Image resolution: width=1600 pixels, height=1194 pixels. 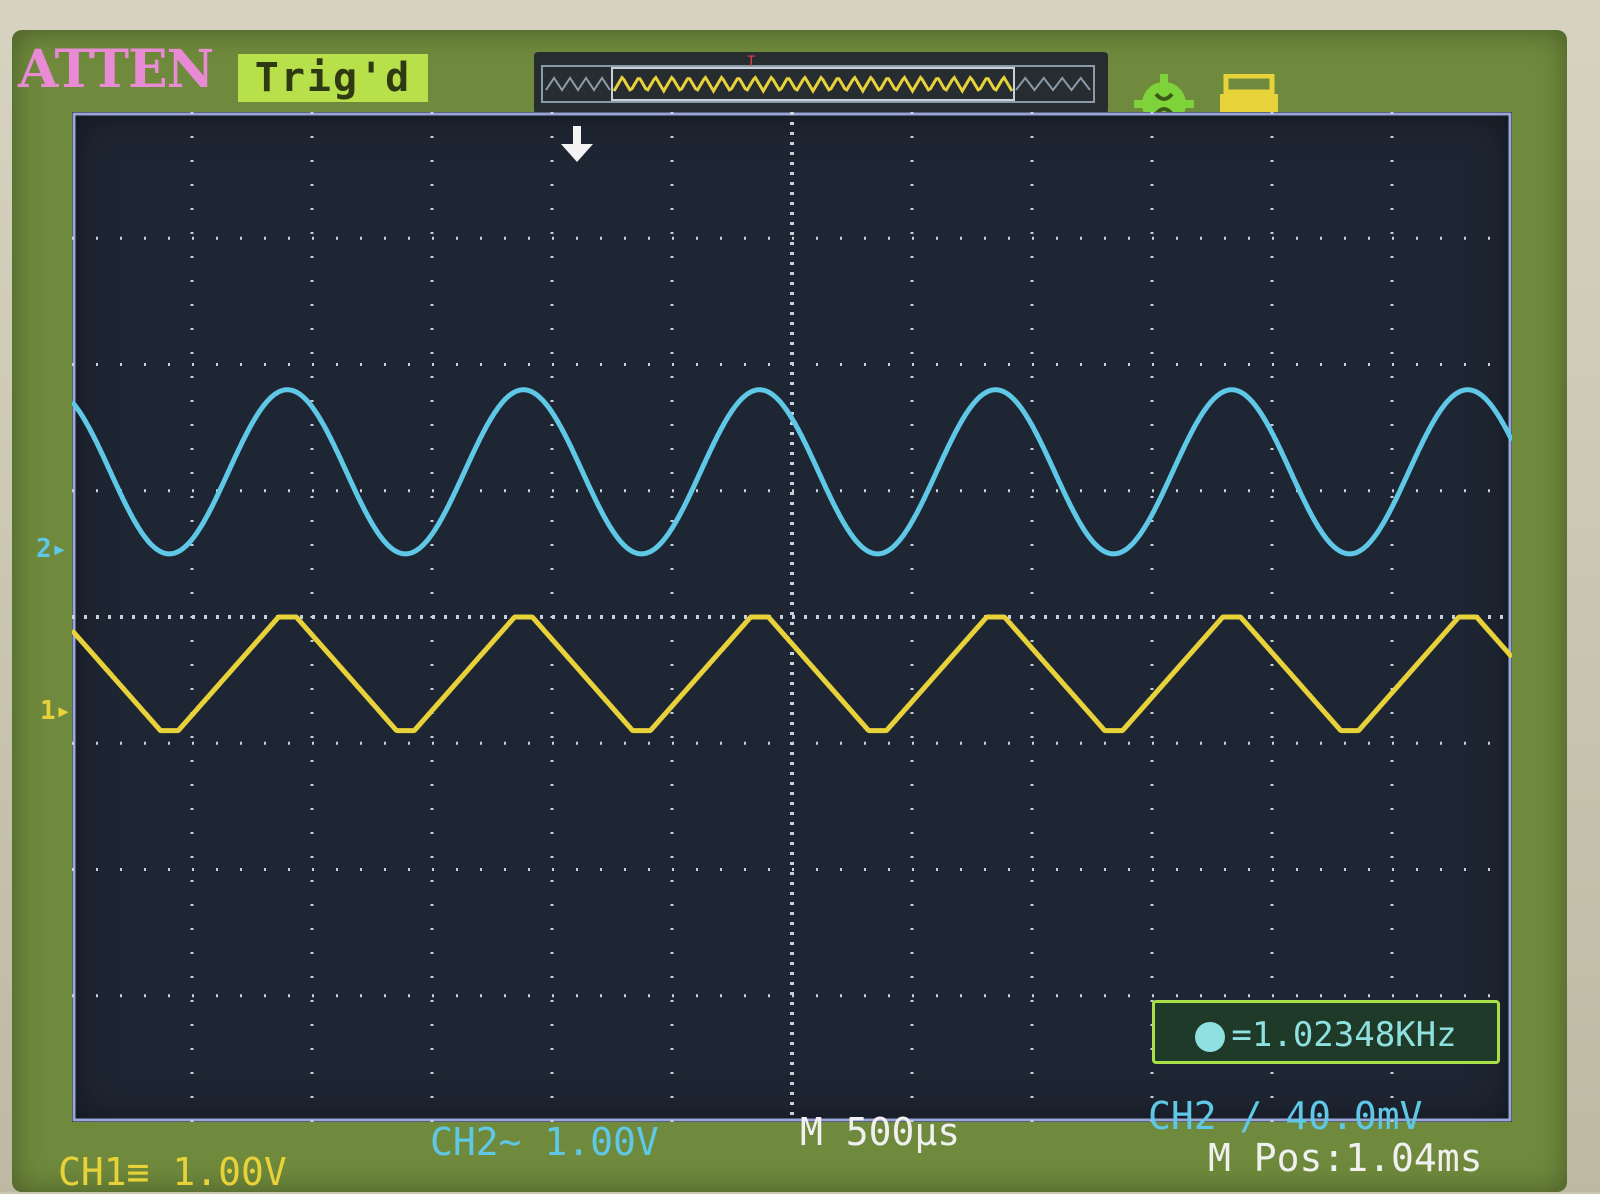 I want to click on ch1-scale: CH1≡ 1.00V, so click(x=172, y=1172).